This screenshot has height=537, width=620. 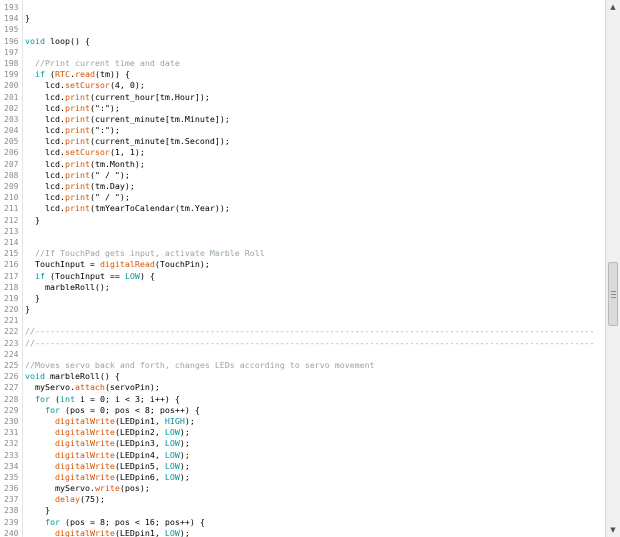 I want to click on line-number: 212, so click(x=11, y=220).